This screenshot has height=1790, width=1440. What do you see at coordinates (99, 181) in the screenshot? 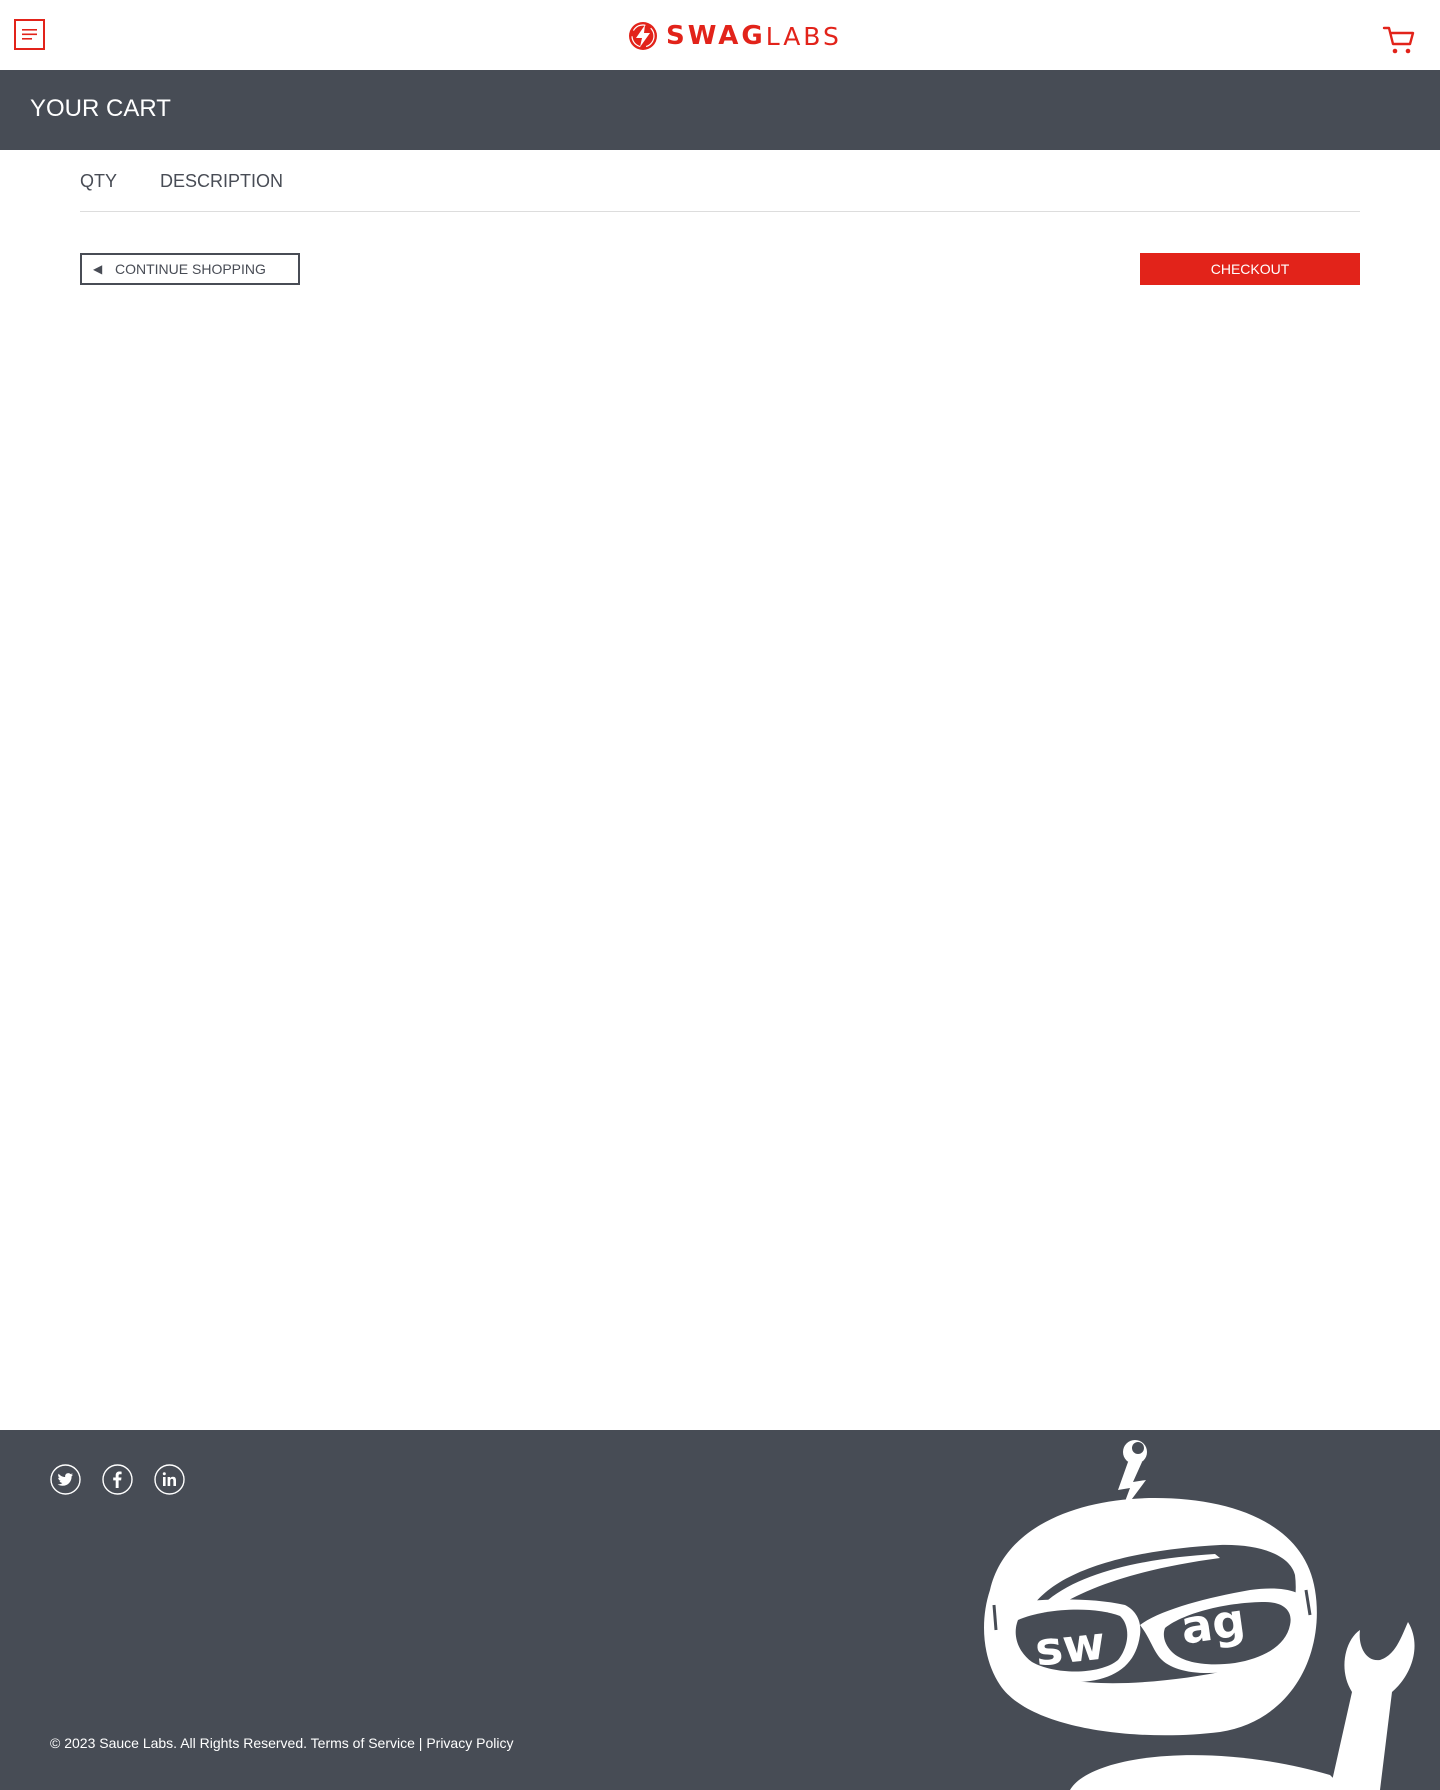
I see `qty-column-label: QTY` at bounding box center [99, 181].